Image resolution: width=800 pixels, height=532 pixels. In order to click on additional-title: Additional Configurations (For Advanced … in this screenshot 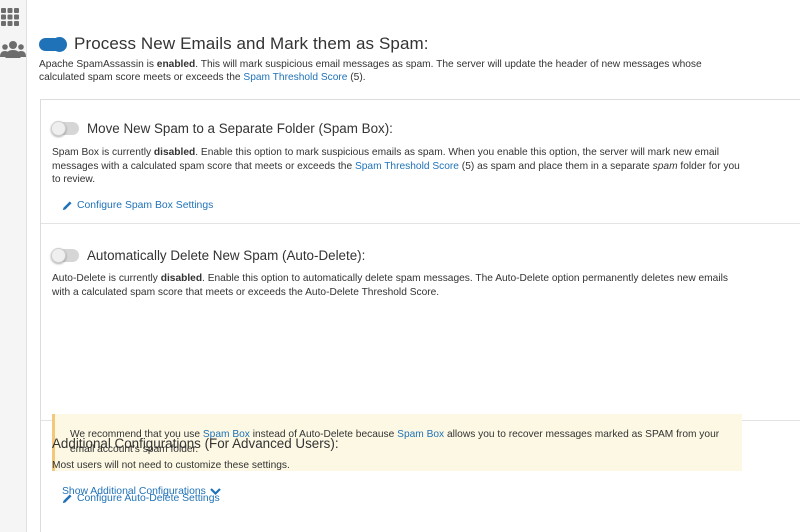, I will do `click(195, 443)`.